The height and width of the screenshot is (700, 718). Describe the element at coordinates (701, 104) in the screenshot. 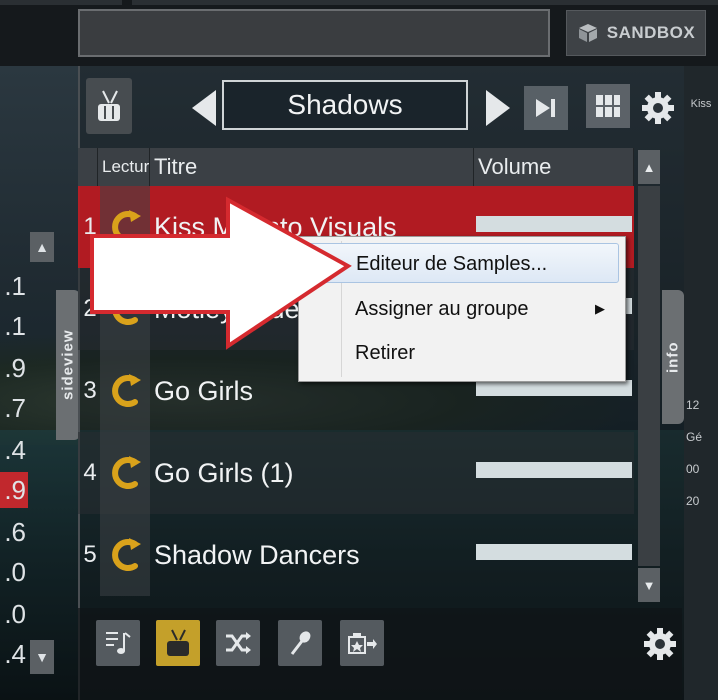

I see `right-deck-title: Kiss` at that location.